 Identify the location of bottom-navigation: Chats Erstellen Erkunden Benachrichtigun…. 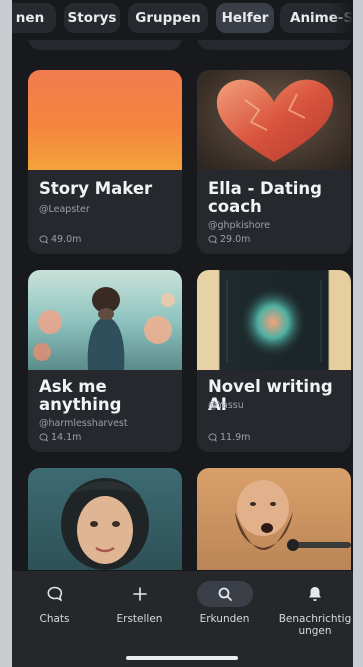
(182, 619).